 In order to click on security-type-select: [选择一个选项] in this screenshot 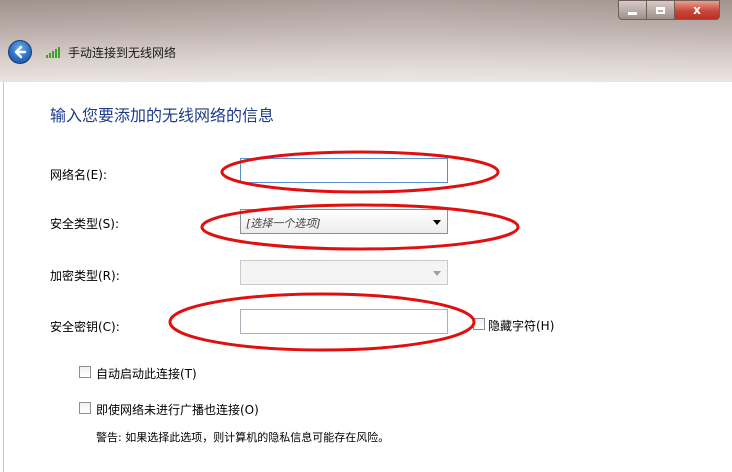, I will do `click(344, 221)`.